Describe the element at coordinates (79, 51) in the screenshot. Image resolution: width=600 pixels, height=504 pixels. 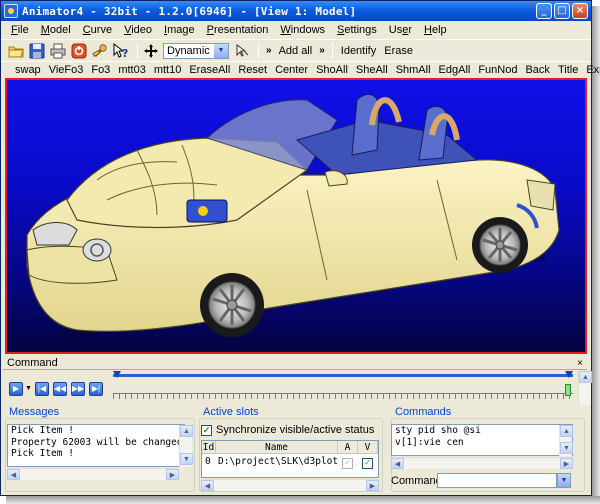
I see `record-icon` at that location.